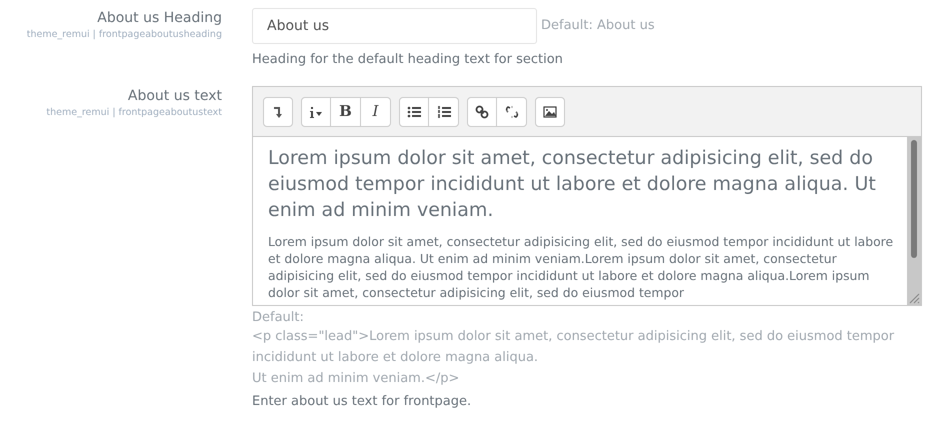 Image resolution: width=938 pixels, height=421 pixels. Describe the element at coordinates (394, 26) in the screenshot. I see `text-input-field: About us` at that location.